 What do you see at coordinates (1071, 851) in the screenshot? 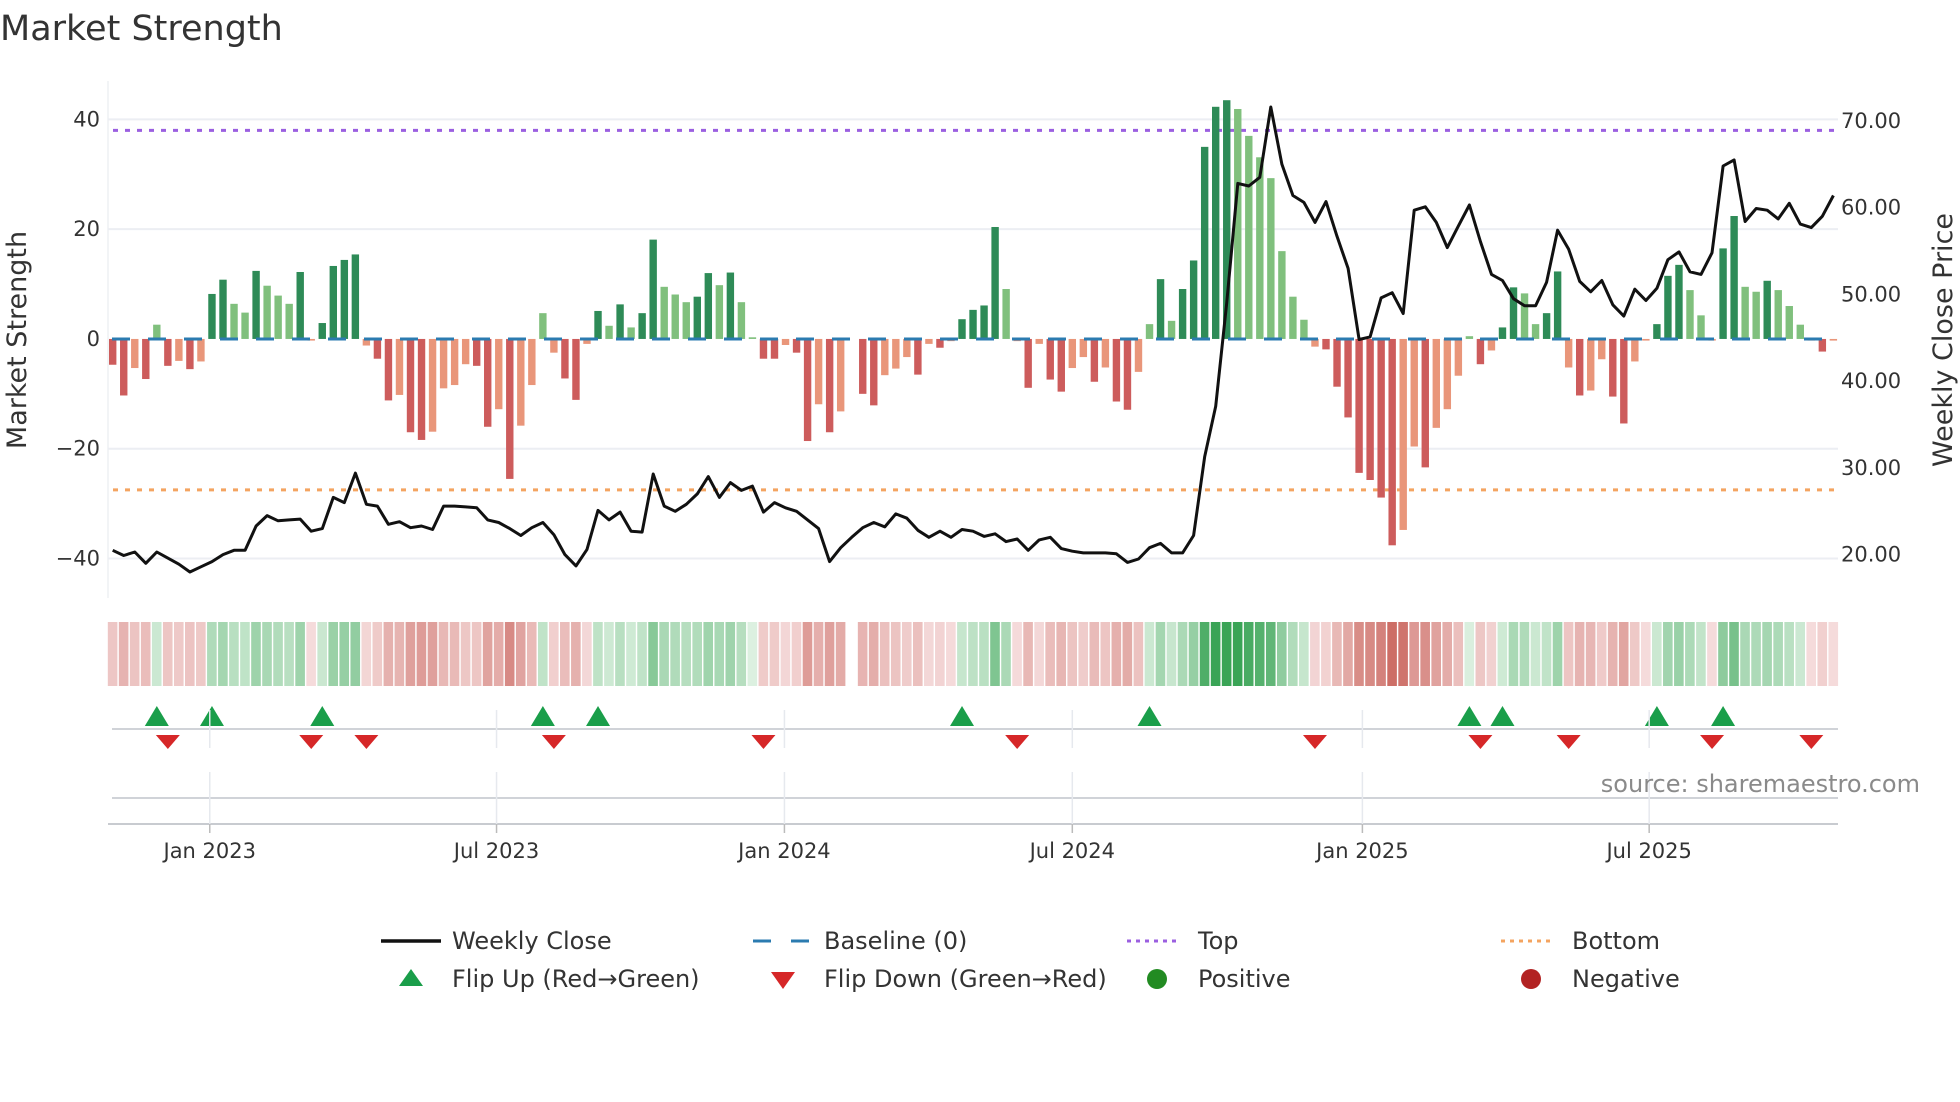
I see `x-tick-label: Jul 2024` at bounding box center [1071, 851].